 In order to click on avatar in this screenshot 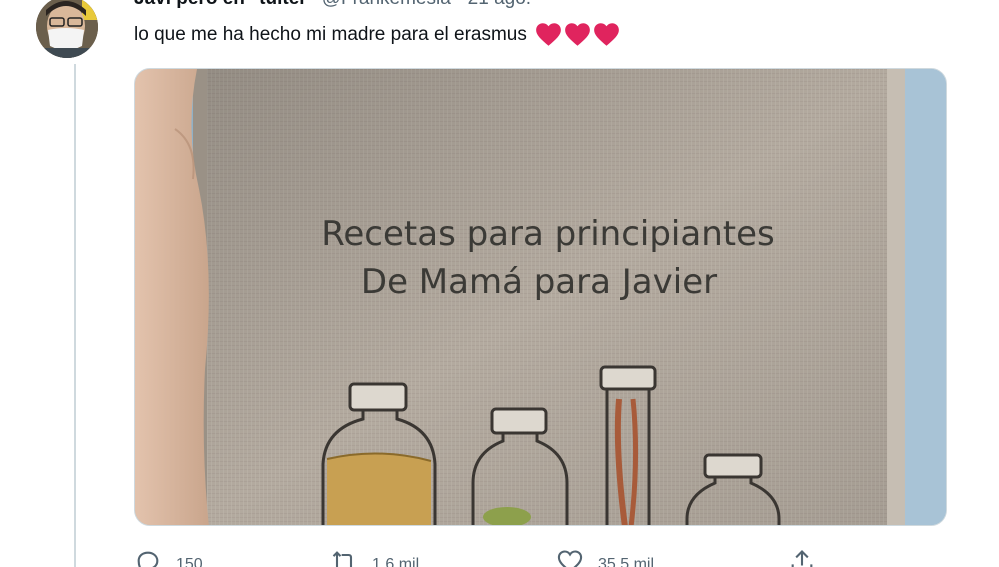, I will do `click(67, 29)`.